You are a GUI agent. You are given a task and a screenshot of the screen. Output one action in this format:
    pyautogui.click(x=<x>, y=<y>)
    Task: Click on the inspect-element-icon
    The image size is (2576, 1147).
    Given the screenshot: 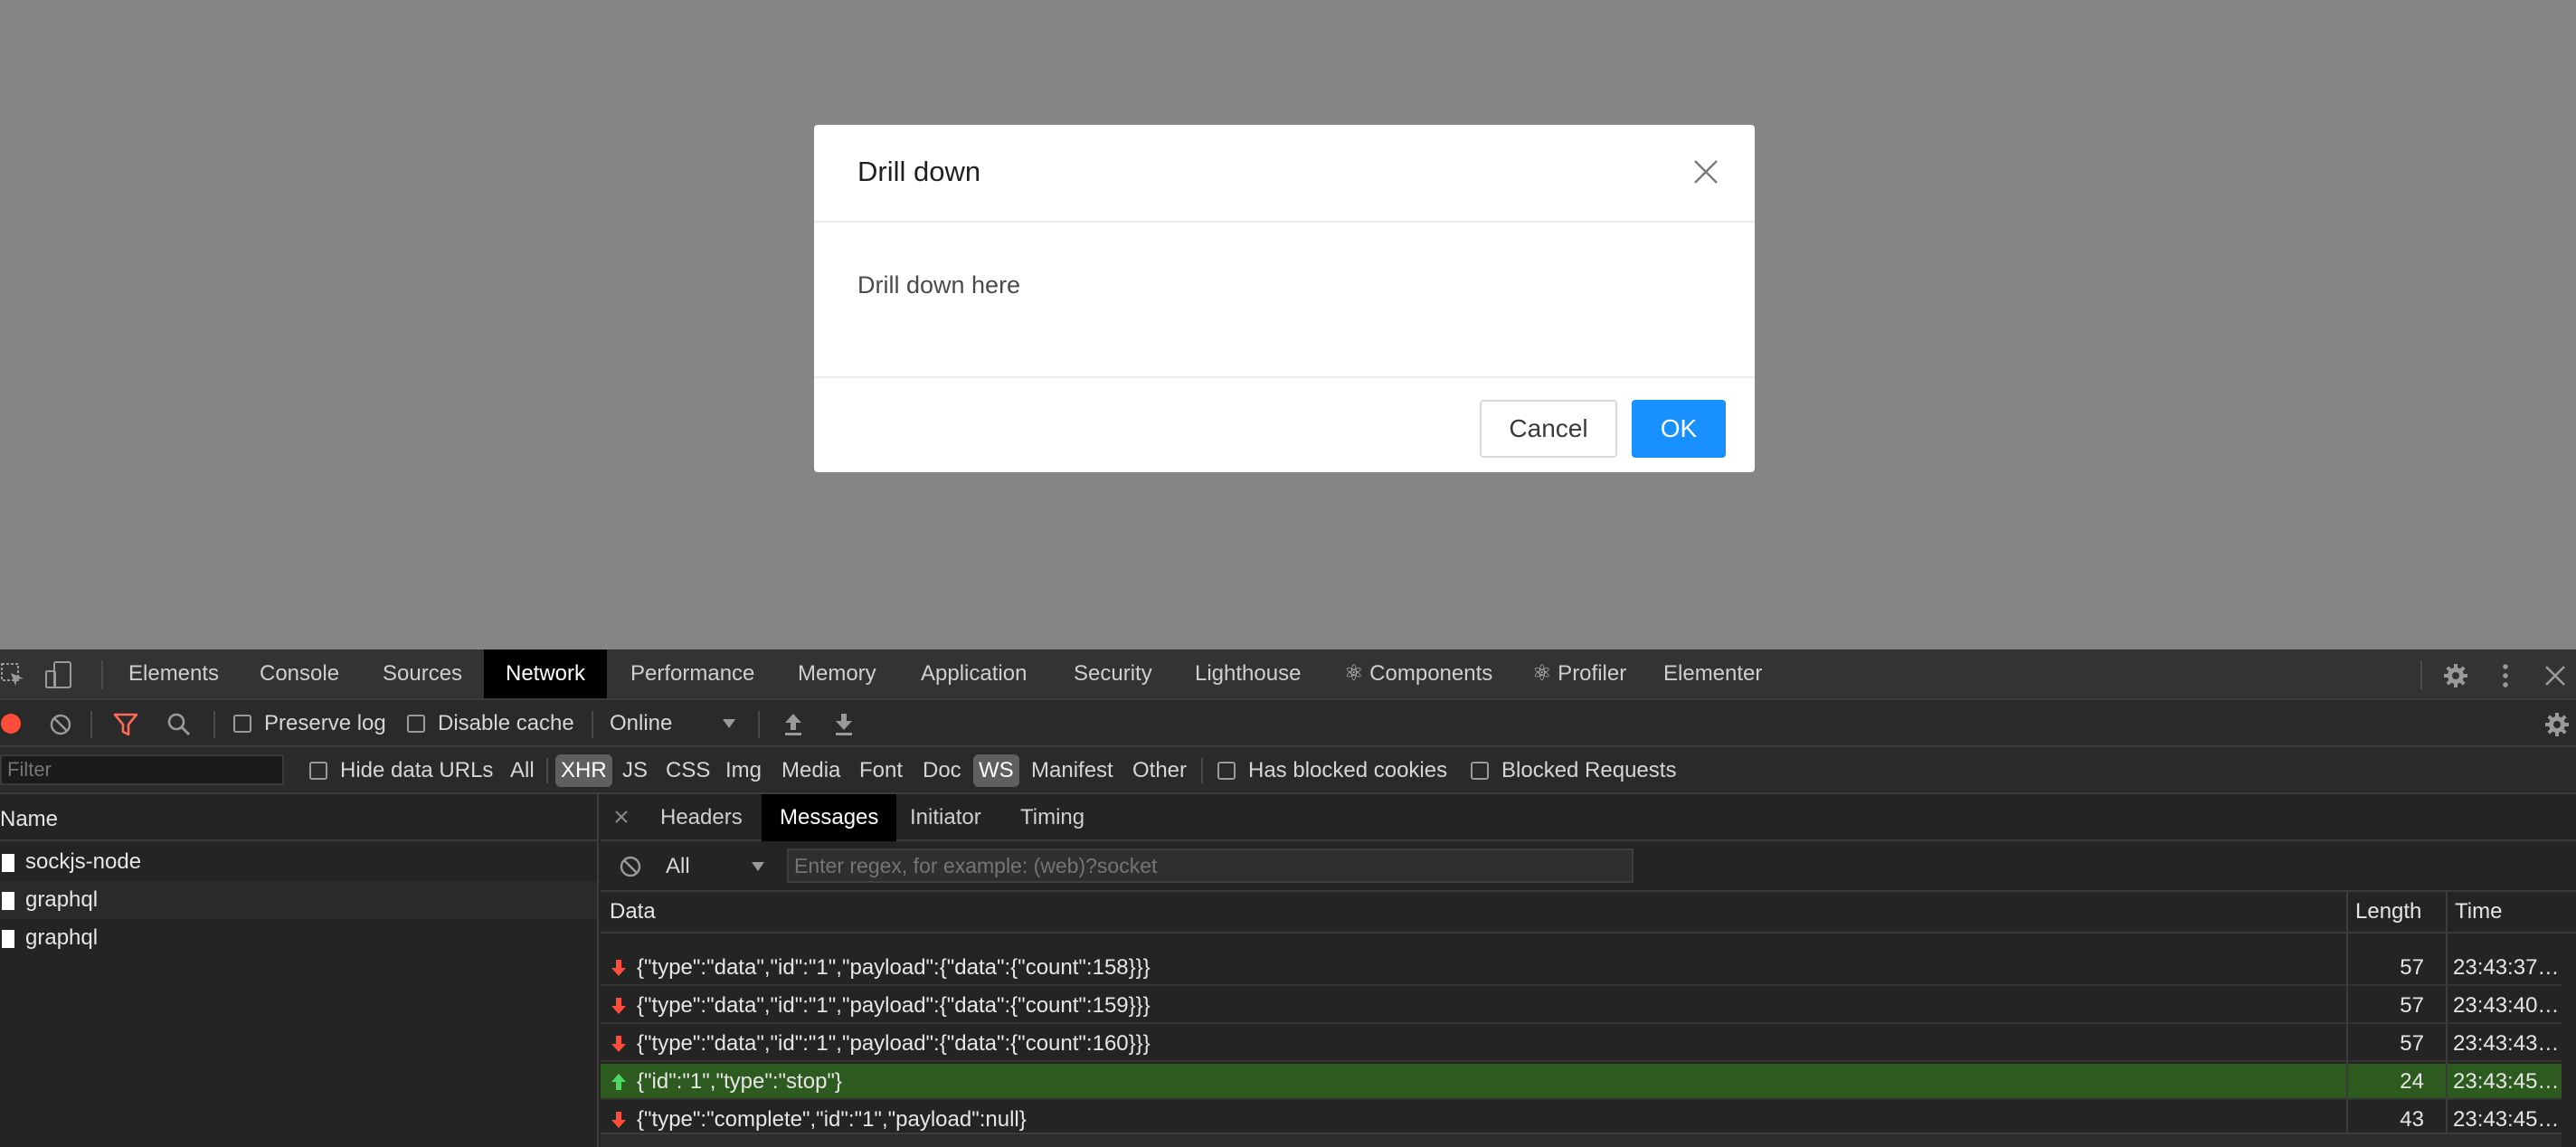 What is the action you would take?
    pyautogui.click(x=12, y=675)
    